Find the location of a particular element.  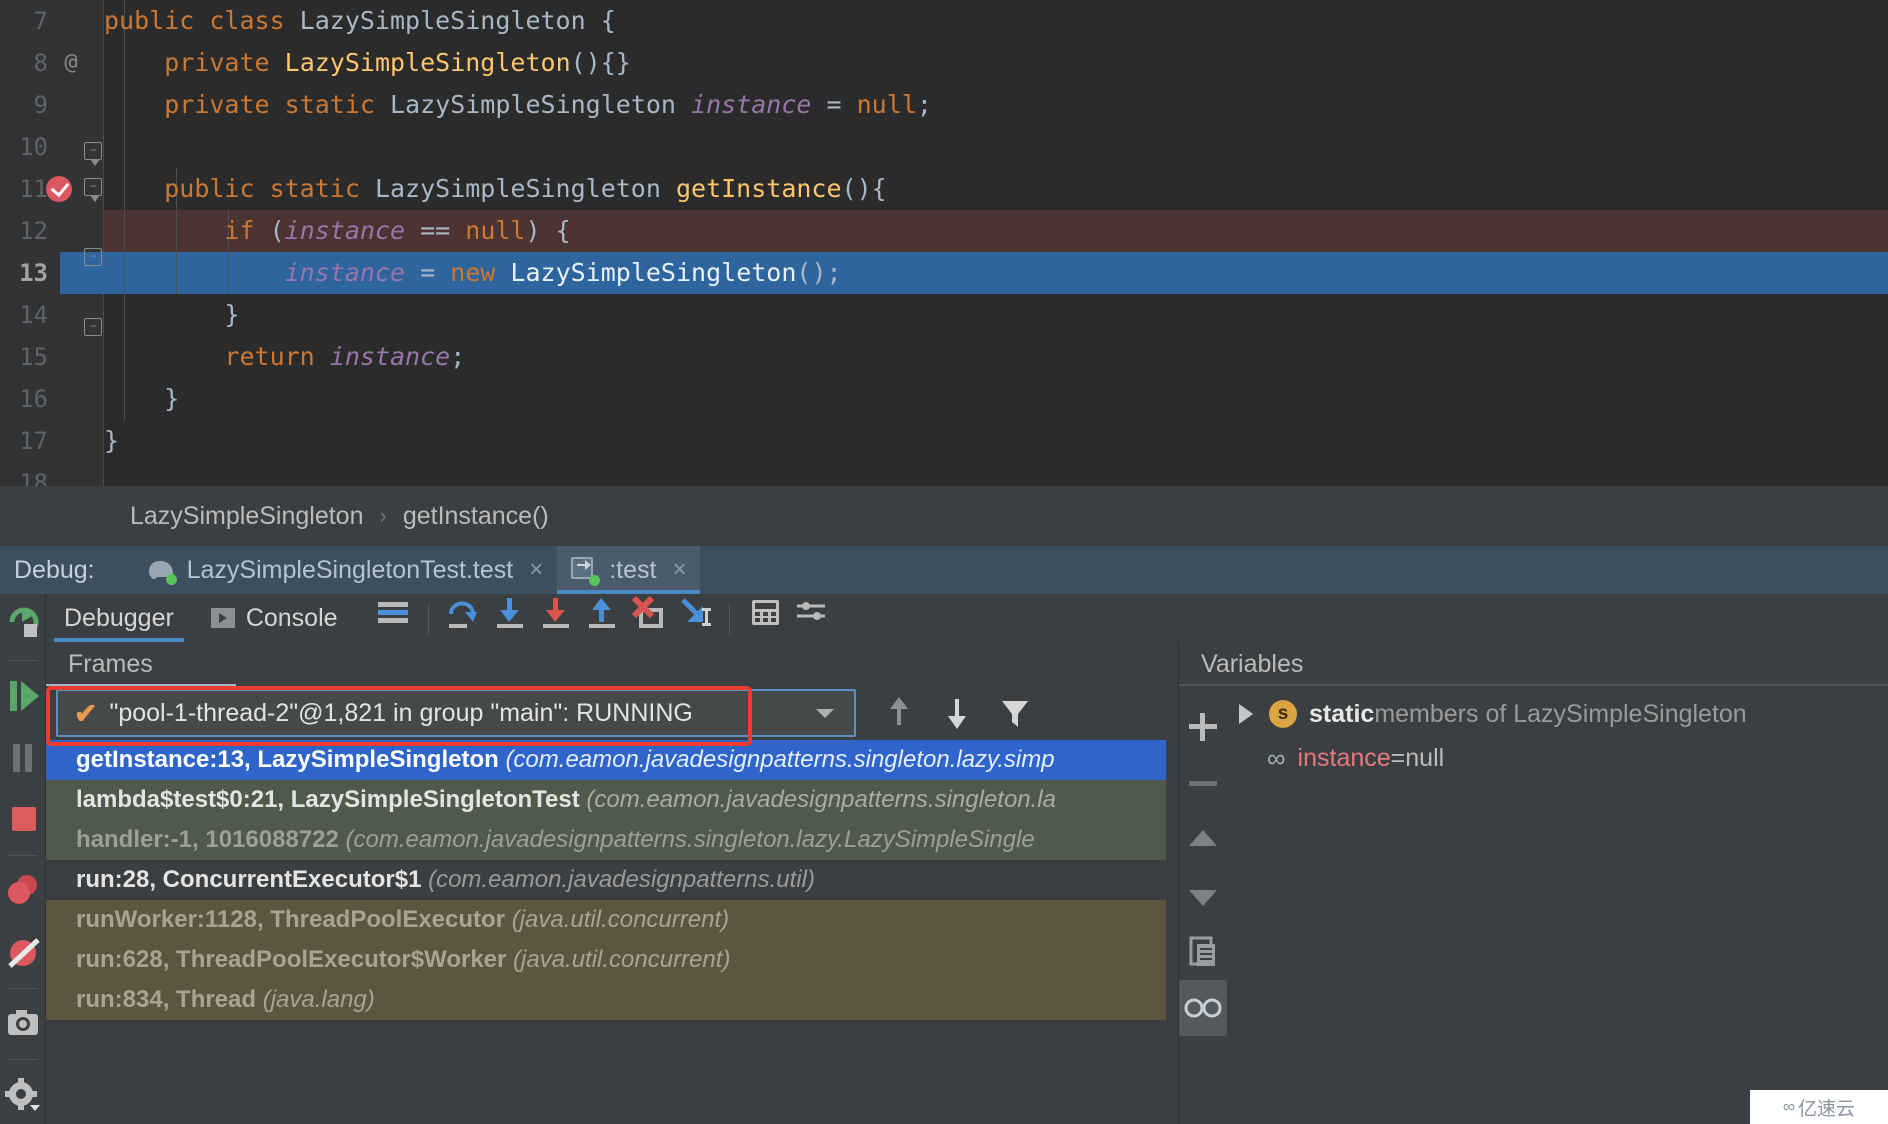

tab-debugger: Debugger is located at coordinates (119, 618).